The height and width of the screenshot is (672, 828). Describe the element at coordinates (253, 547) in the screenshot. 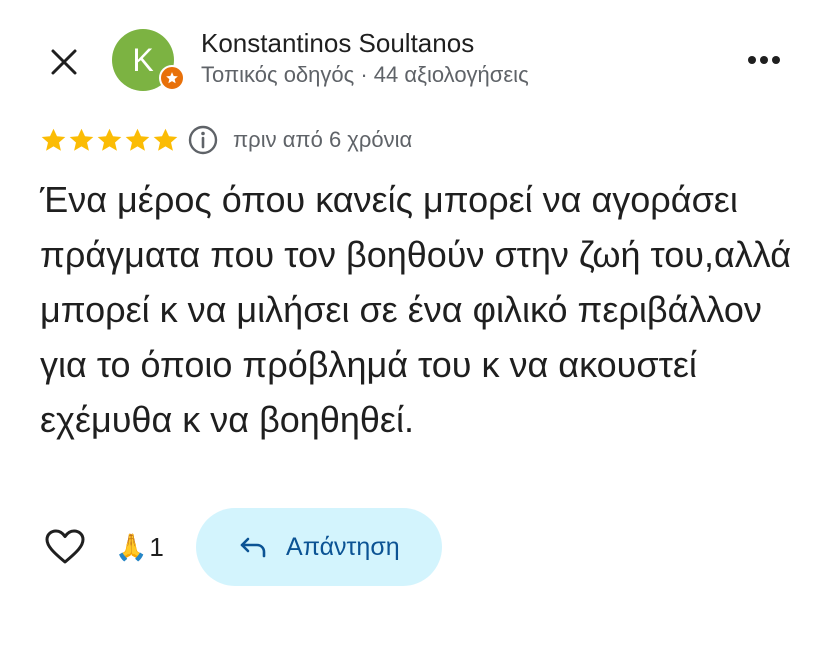

I see `reply-arrow-icon` at that location.